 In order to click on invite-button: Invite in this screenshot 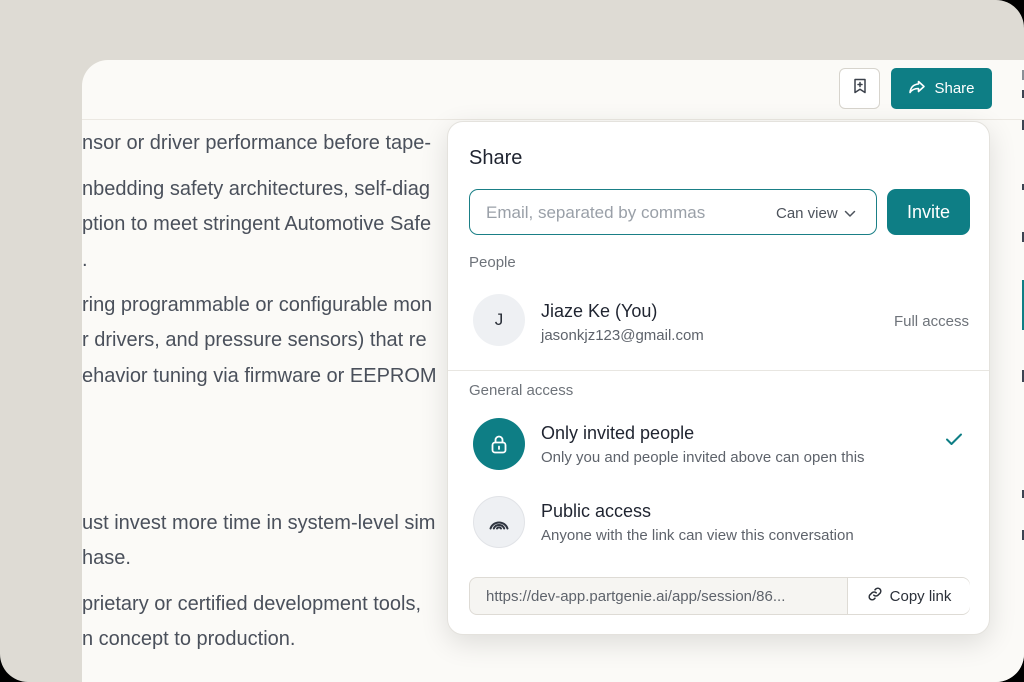, I will do `click(928, 212)`.